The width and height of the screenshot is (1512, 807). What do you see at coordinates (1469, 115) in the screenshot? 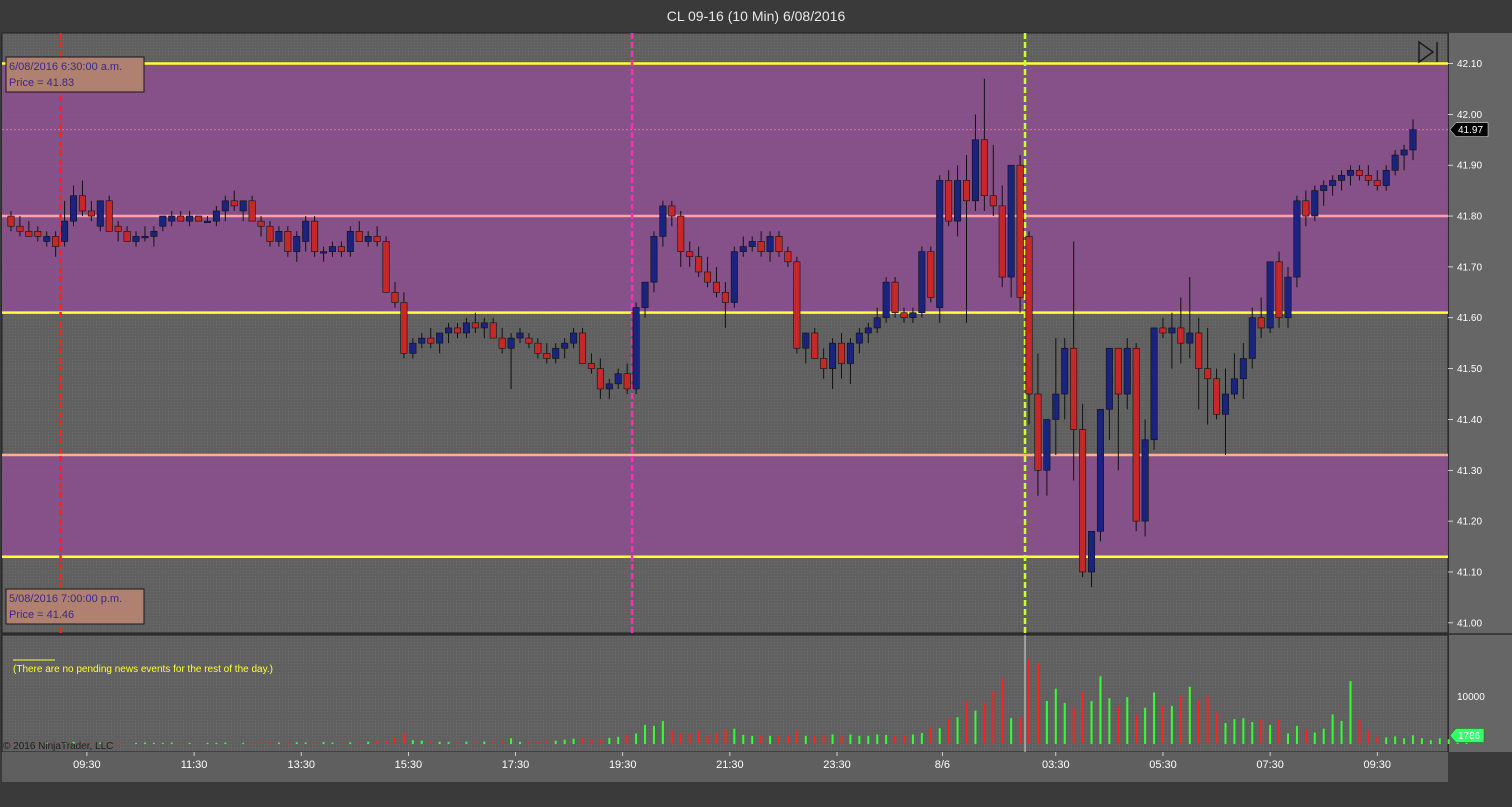
I see `price-tick-label-1: 42.00` at bounding box center [1469, 115].